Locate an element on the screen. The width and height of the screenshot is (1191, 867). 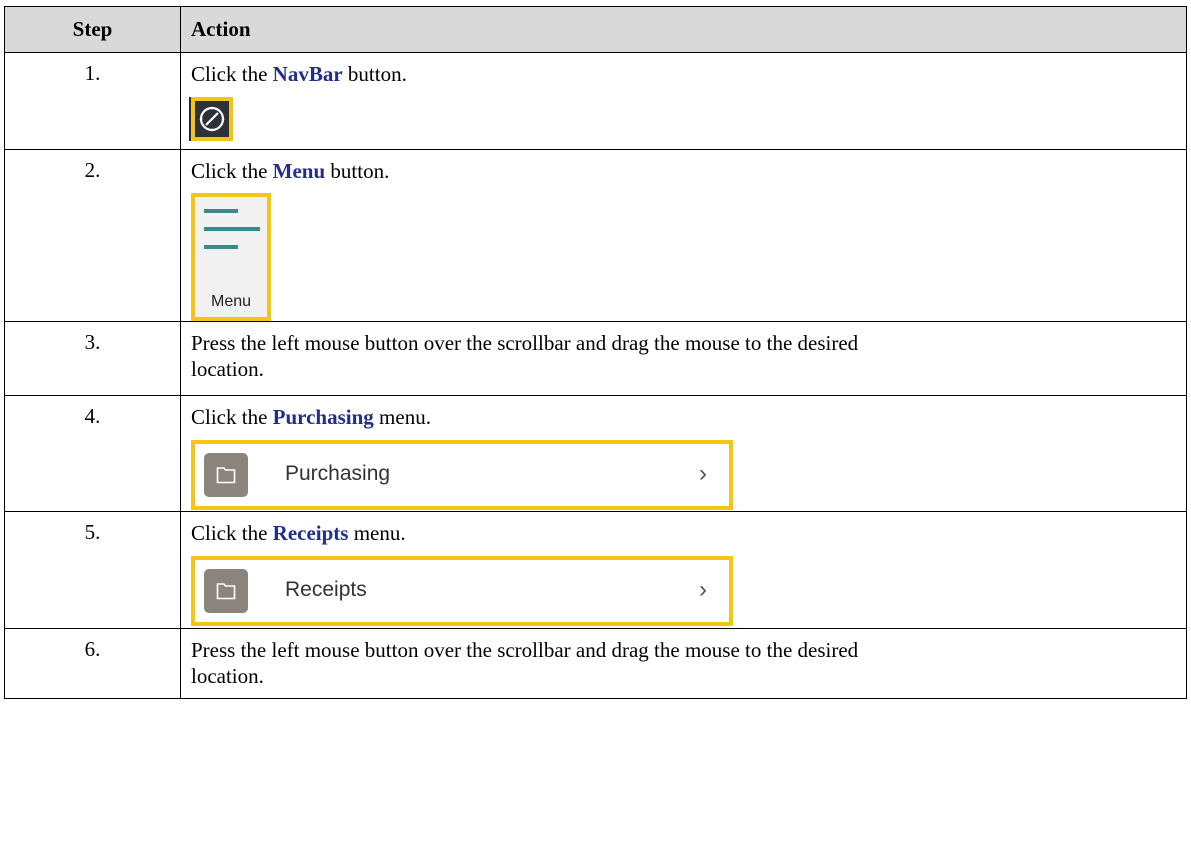
step-action: Click the NavBar button. is located at coordinates (683, 101).